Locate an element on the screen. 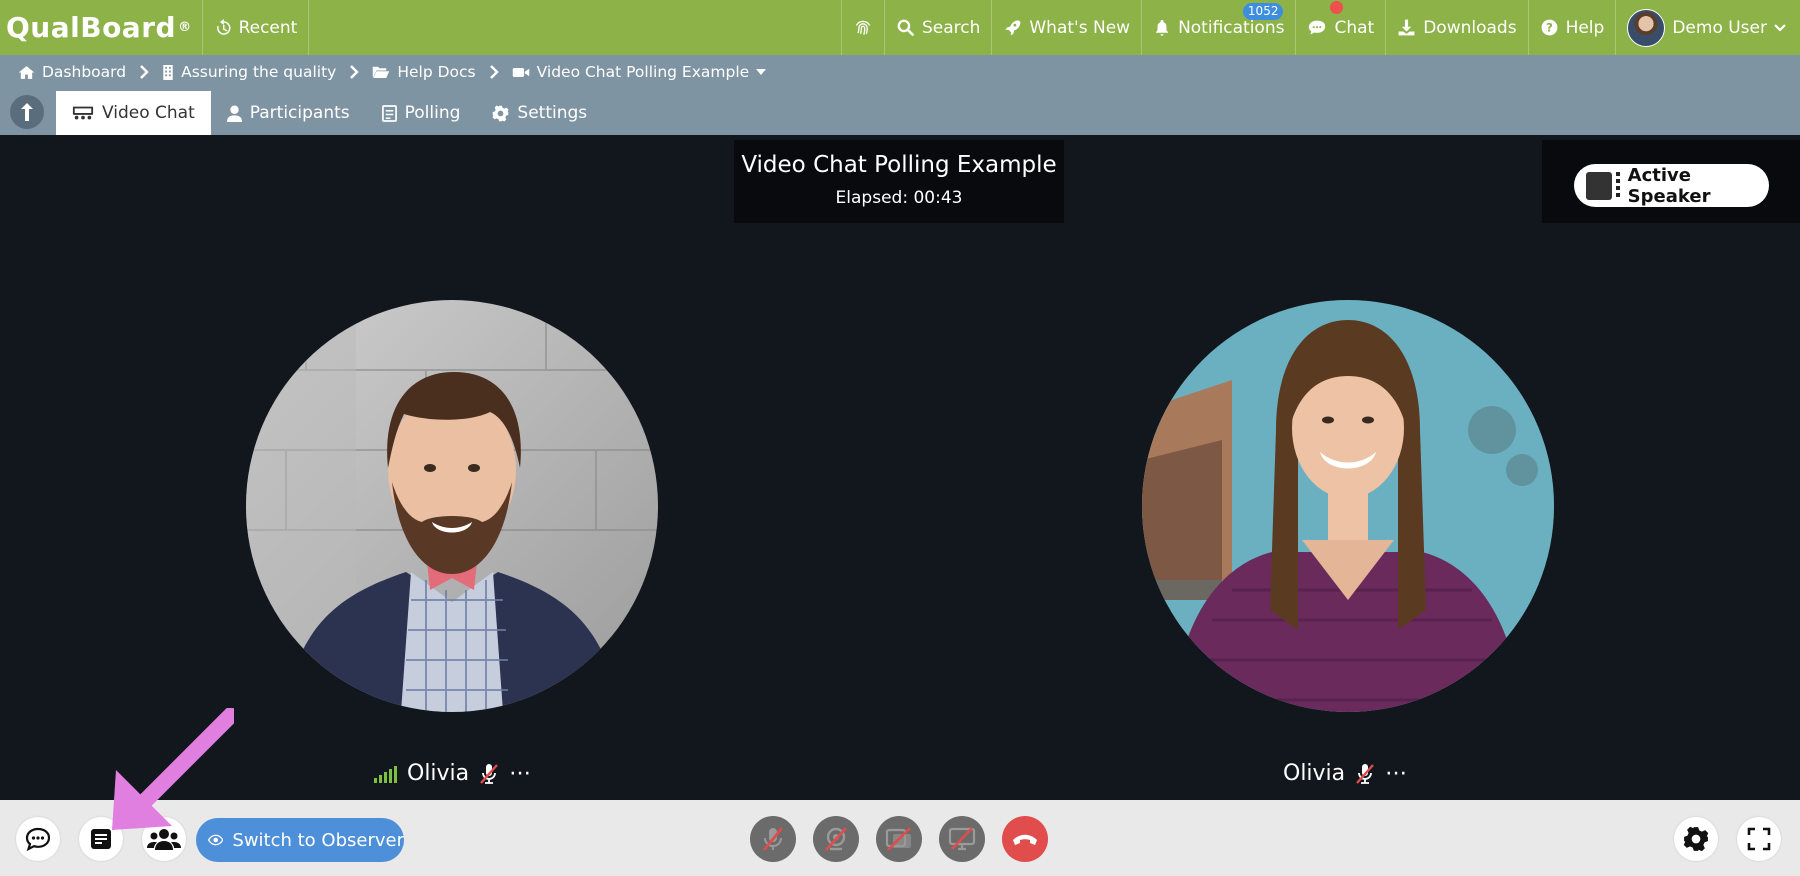 The image size is (1800, 876). camera-off-icon is located at coordinates (836, 839).